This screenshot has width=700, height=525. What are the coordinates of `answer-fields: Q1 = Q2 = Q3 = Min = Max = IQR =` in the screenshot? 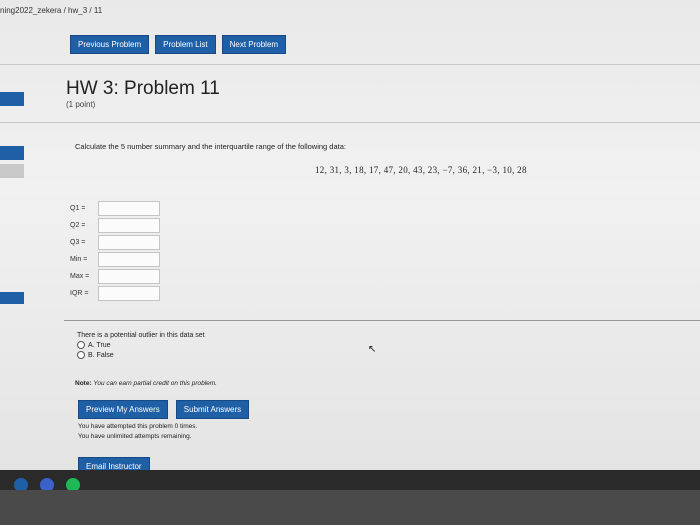 It's located at (115, 251).